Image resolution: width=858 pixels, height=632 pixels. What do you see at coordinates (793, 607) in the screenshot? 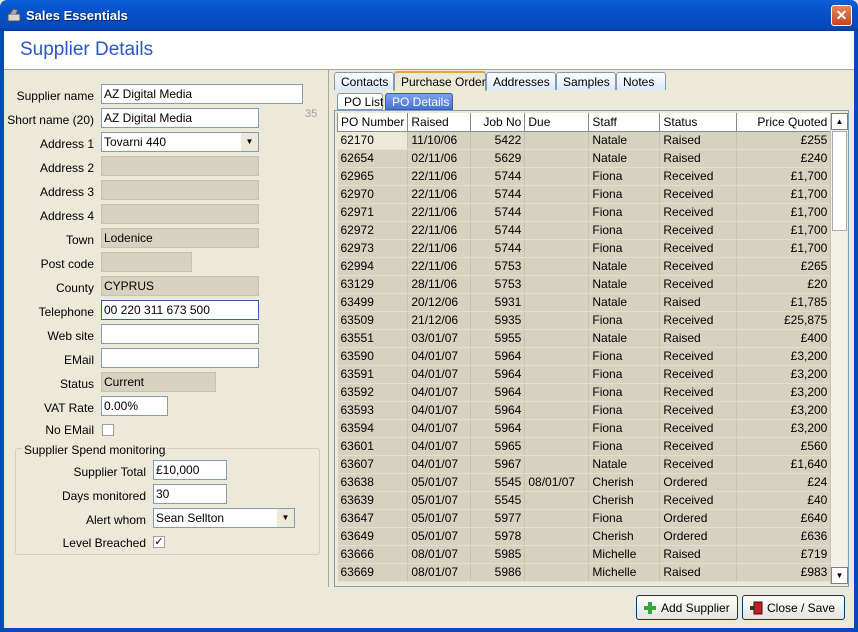
I see `close-save-button: Close / Save` at bounding box center [793, 607].